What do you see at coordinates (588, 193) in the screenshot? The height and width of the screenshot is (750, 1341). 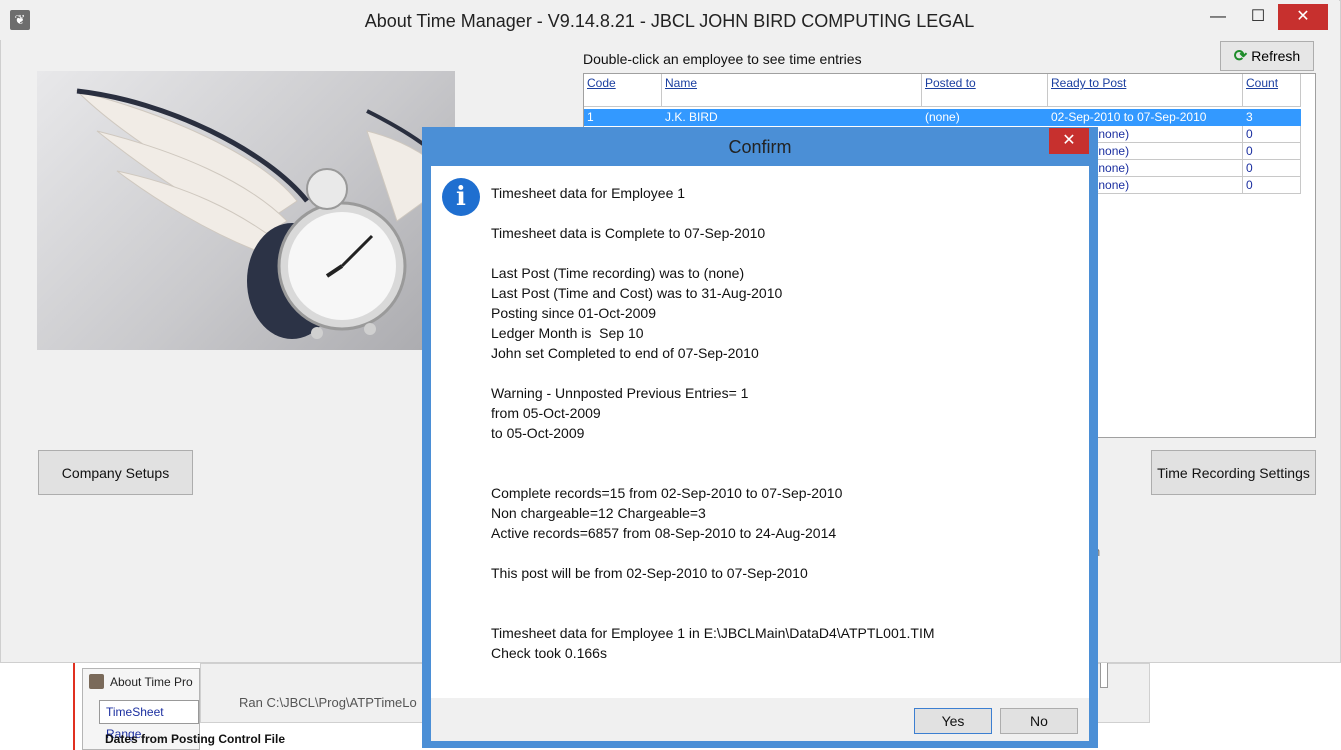 I see `message-line: Timesheet data for Employee 1` at bounding box center [588, 193].